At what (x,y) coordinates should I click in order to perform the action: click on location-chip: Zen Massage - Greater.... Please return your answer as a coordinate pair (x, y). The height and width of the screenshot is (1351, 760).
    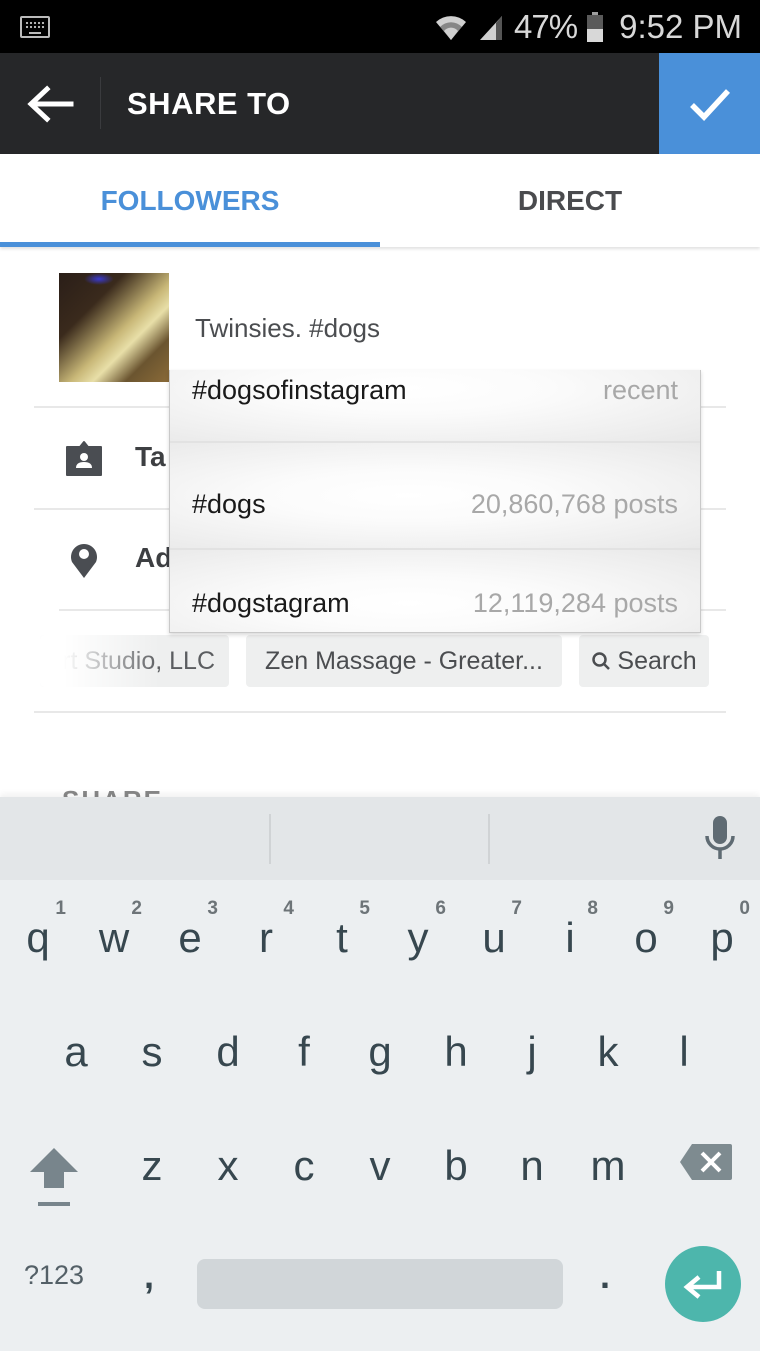
    Looking at the image, I should click on (404, 661).